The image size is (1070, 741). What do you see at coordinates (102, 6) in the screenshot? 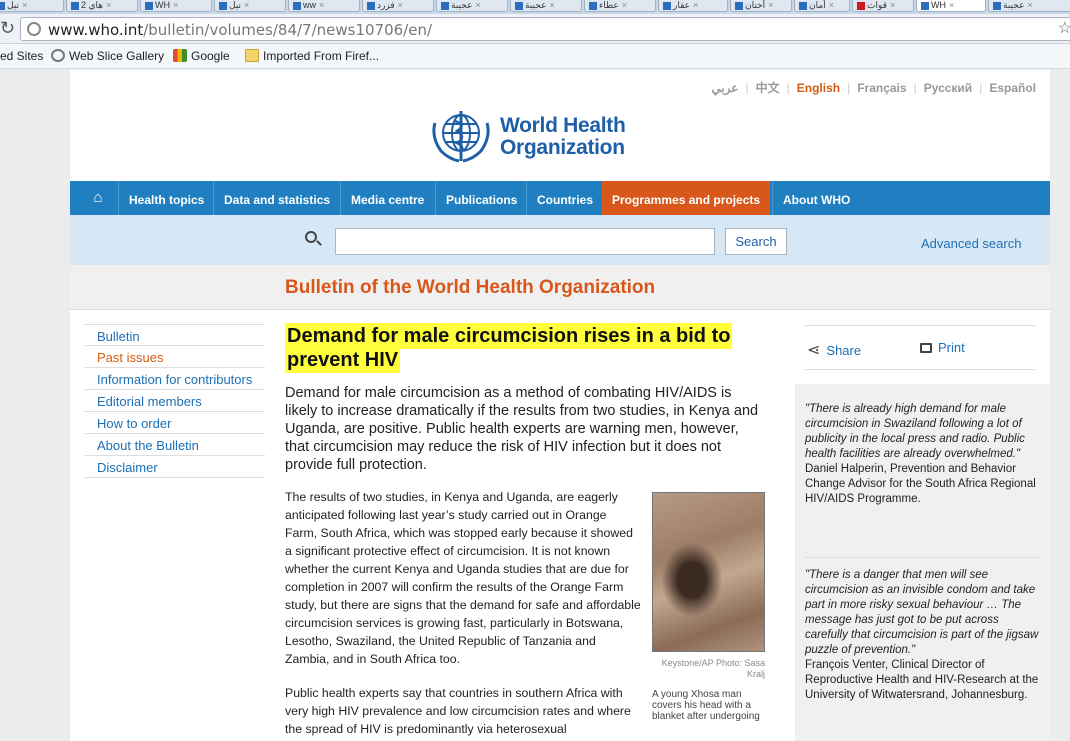
I see `browser-tab: هاي 2 ×` at bounding box center [102, 6].